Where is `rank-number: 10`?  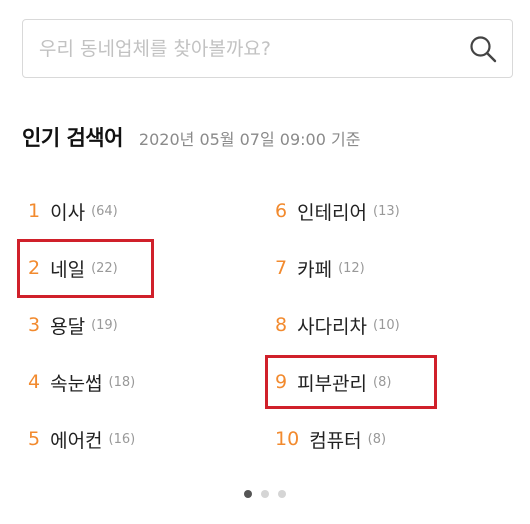
rank-number: 10 is located at coordinates (287, 439).